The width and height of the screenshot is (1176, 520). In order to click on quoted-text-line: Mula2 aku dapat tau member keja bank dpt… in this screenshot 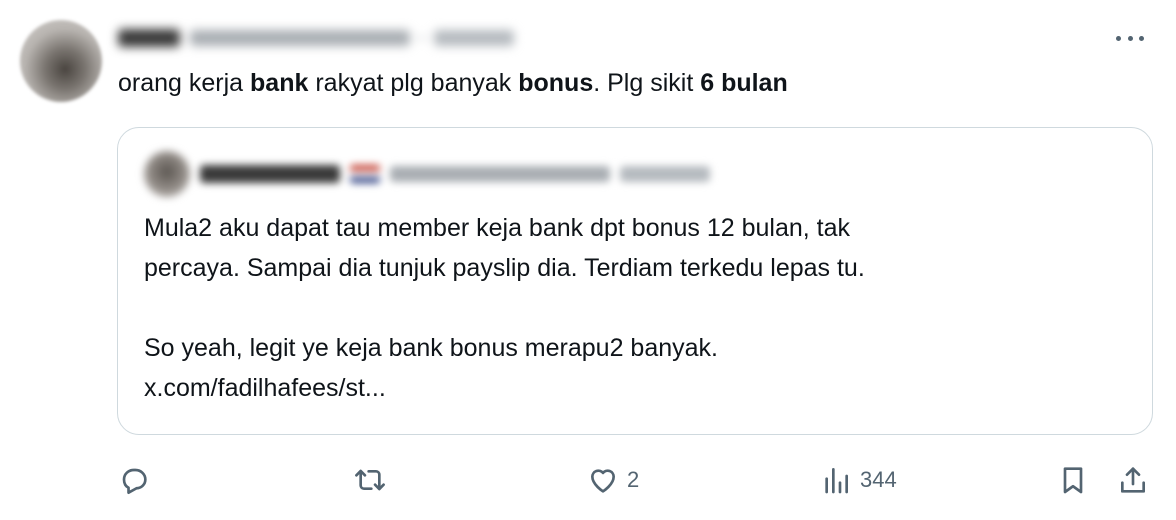, I will do `click(497, 228)`.